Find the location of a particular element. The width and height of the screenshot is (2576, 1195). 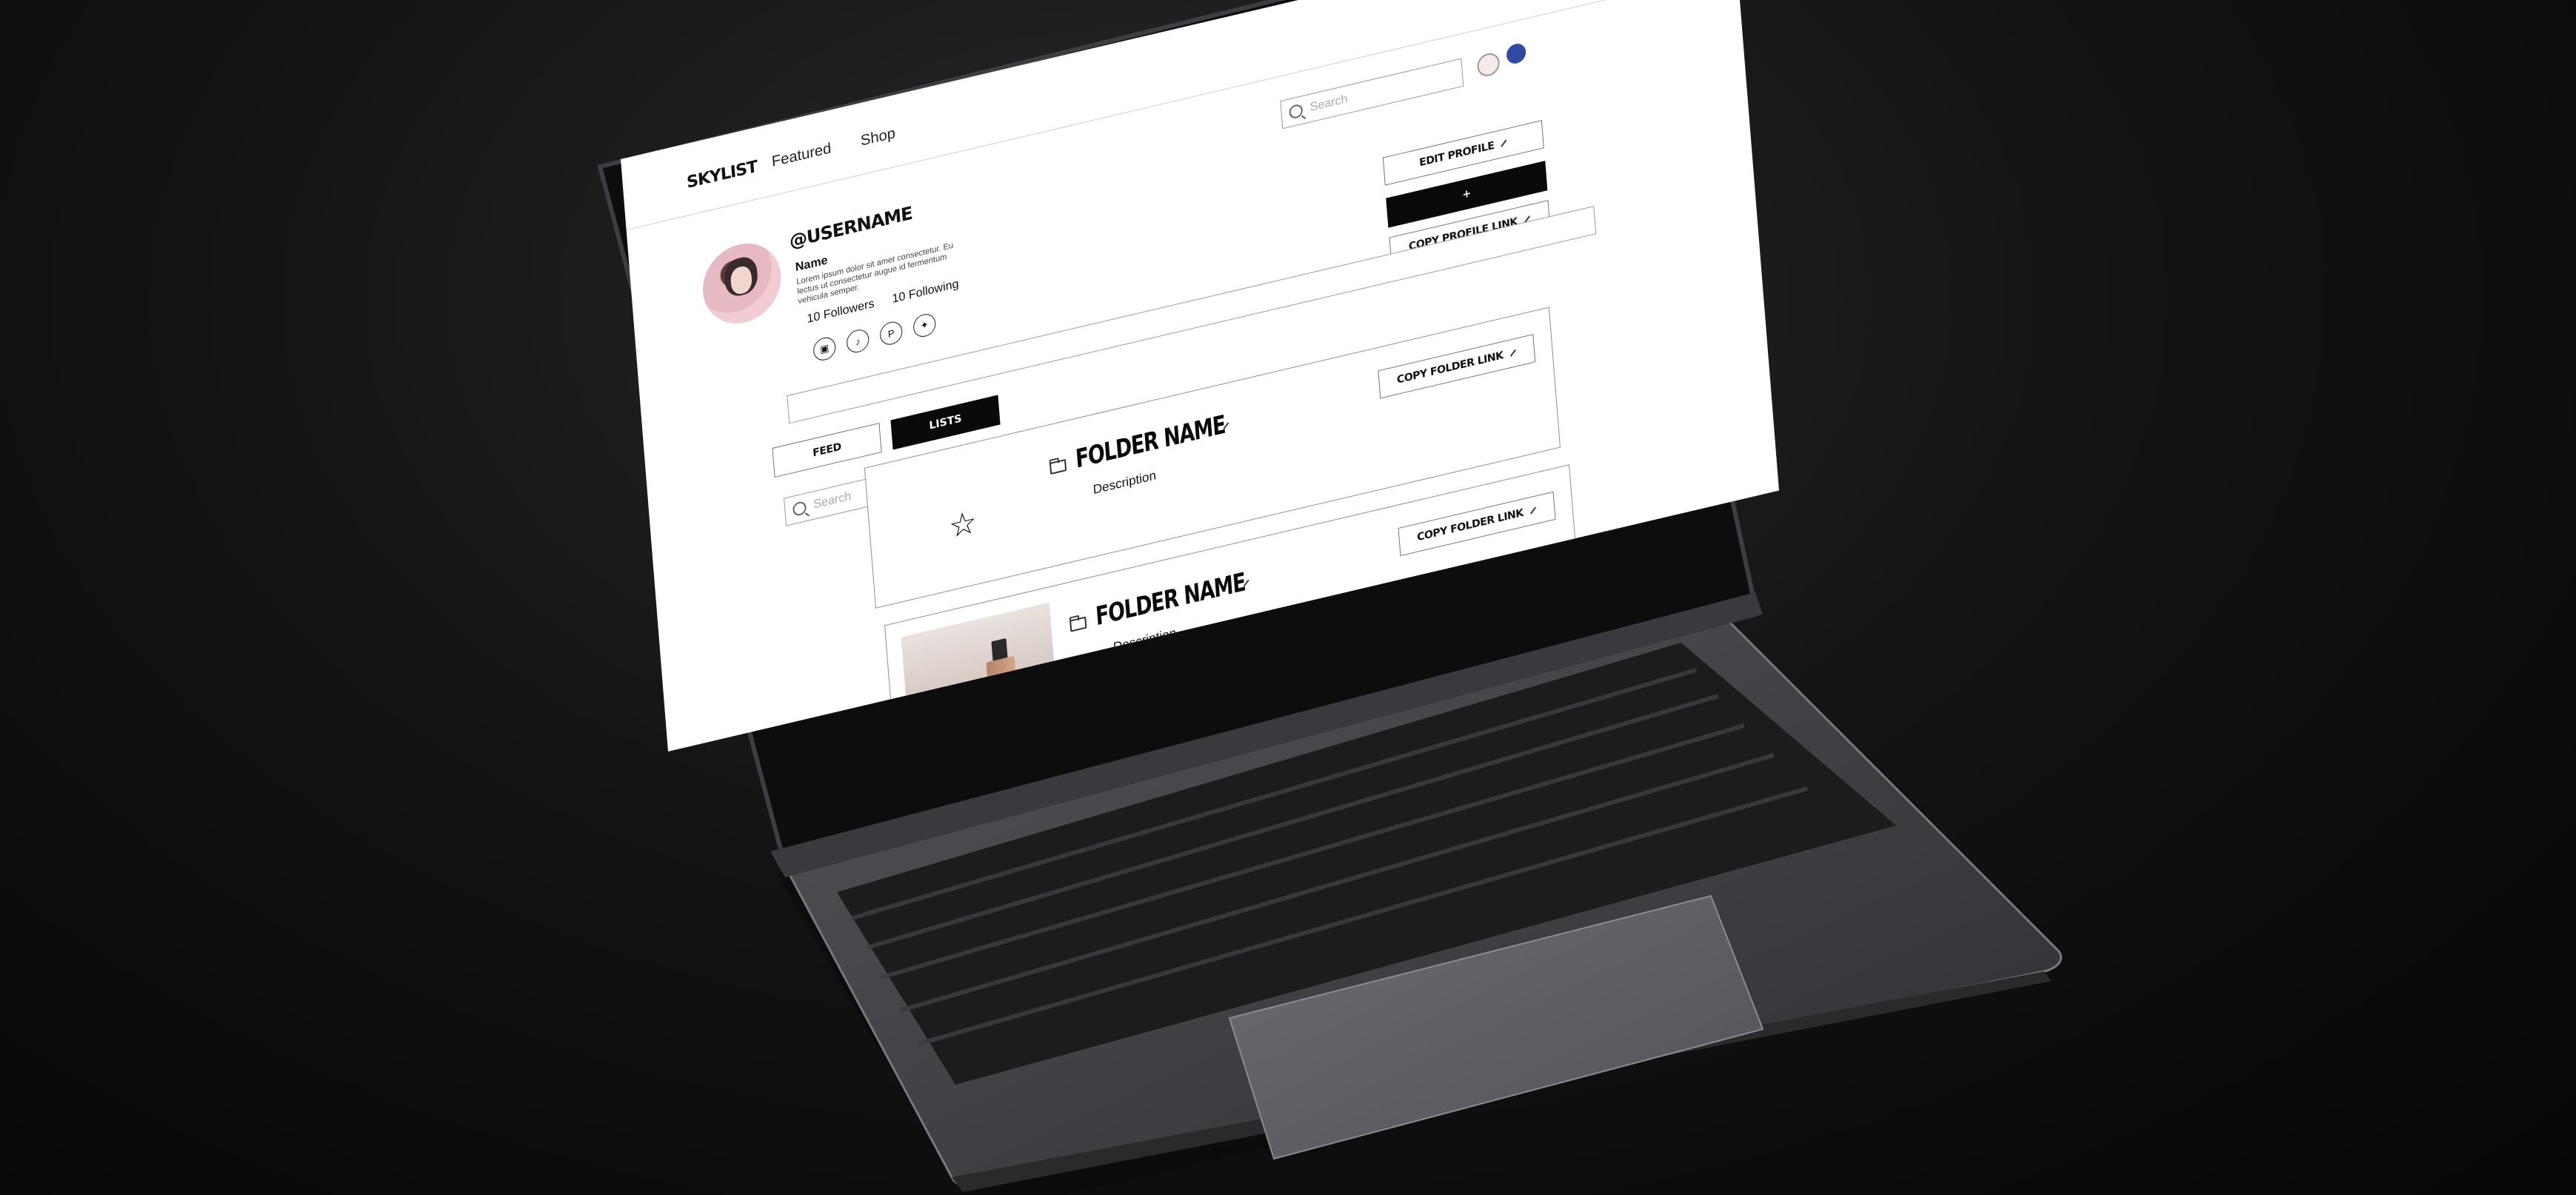

tab-lists-label: LISTS is located at coordinates (945, 422).